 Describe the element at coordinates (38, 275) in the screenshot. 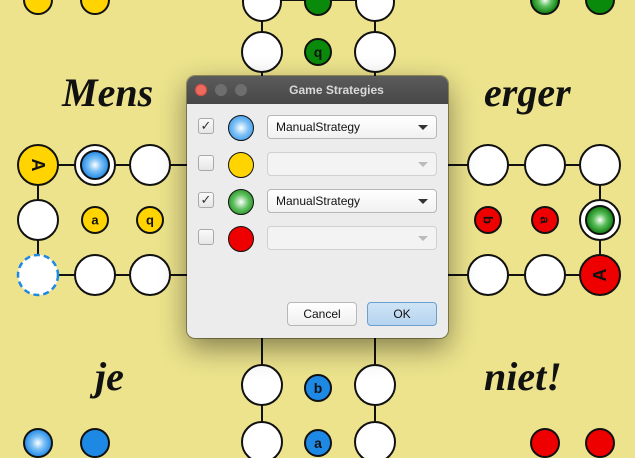

I see `selected-field` at that location.